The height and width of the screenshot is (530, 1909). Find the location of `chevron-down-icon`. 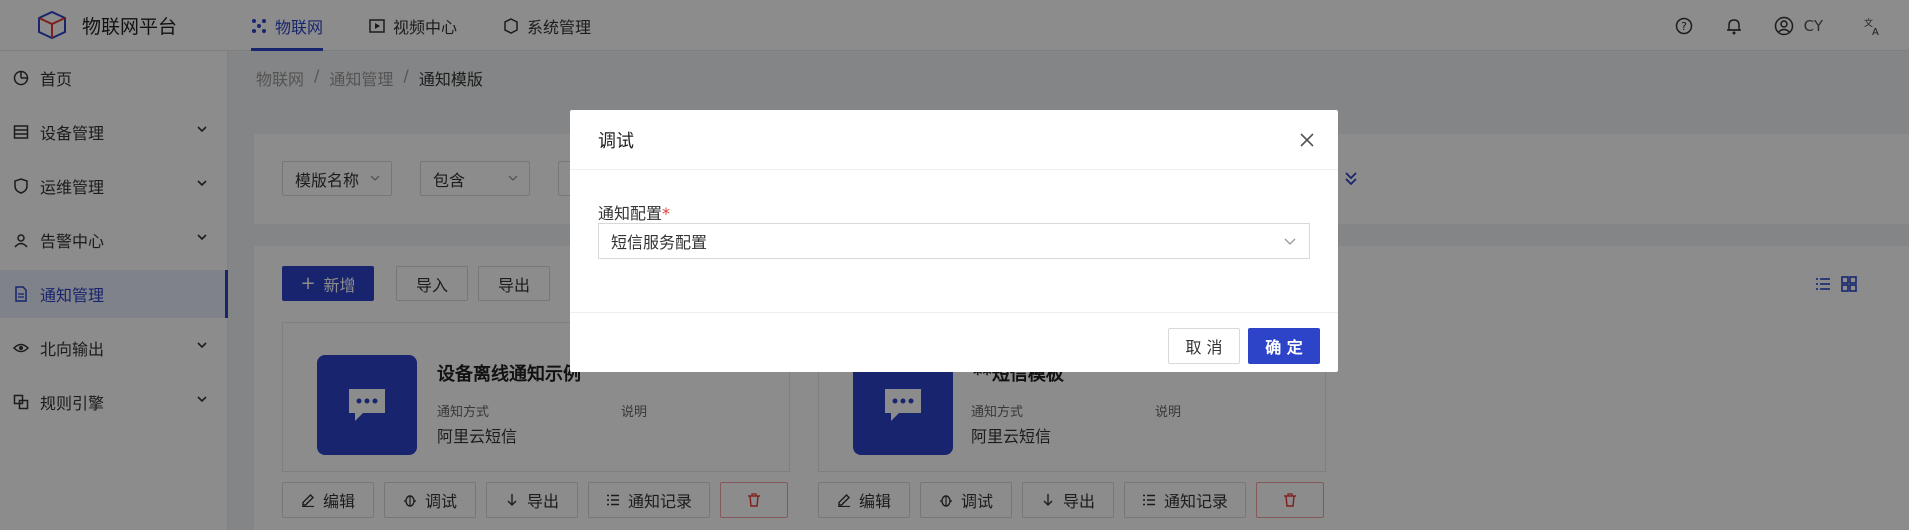

chevron-down-icon is located at coordinates (1290, 241).